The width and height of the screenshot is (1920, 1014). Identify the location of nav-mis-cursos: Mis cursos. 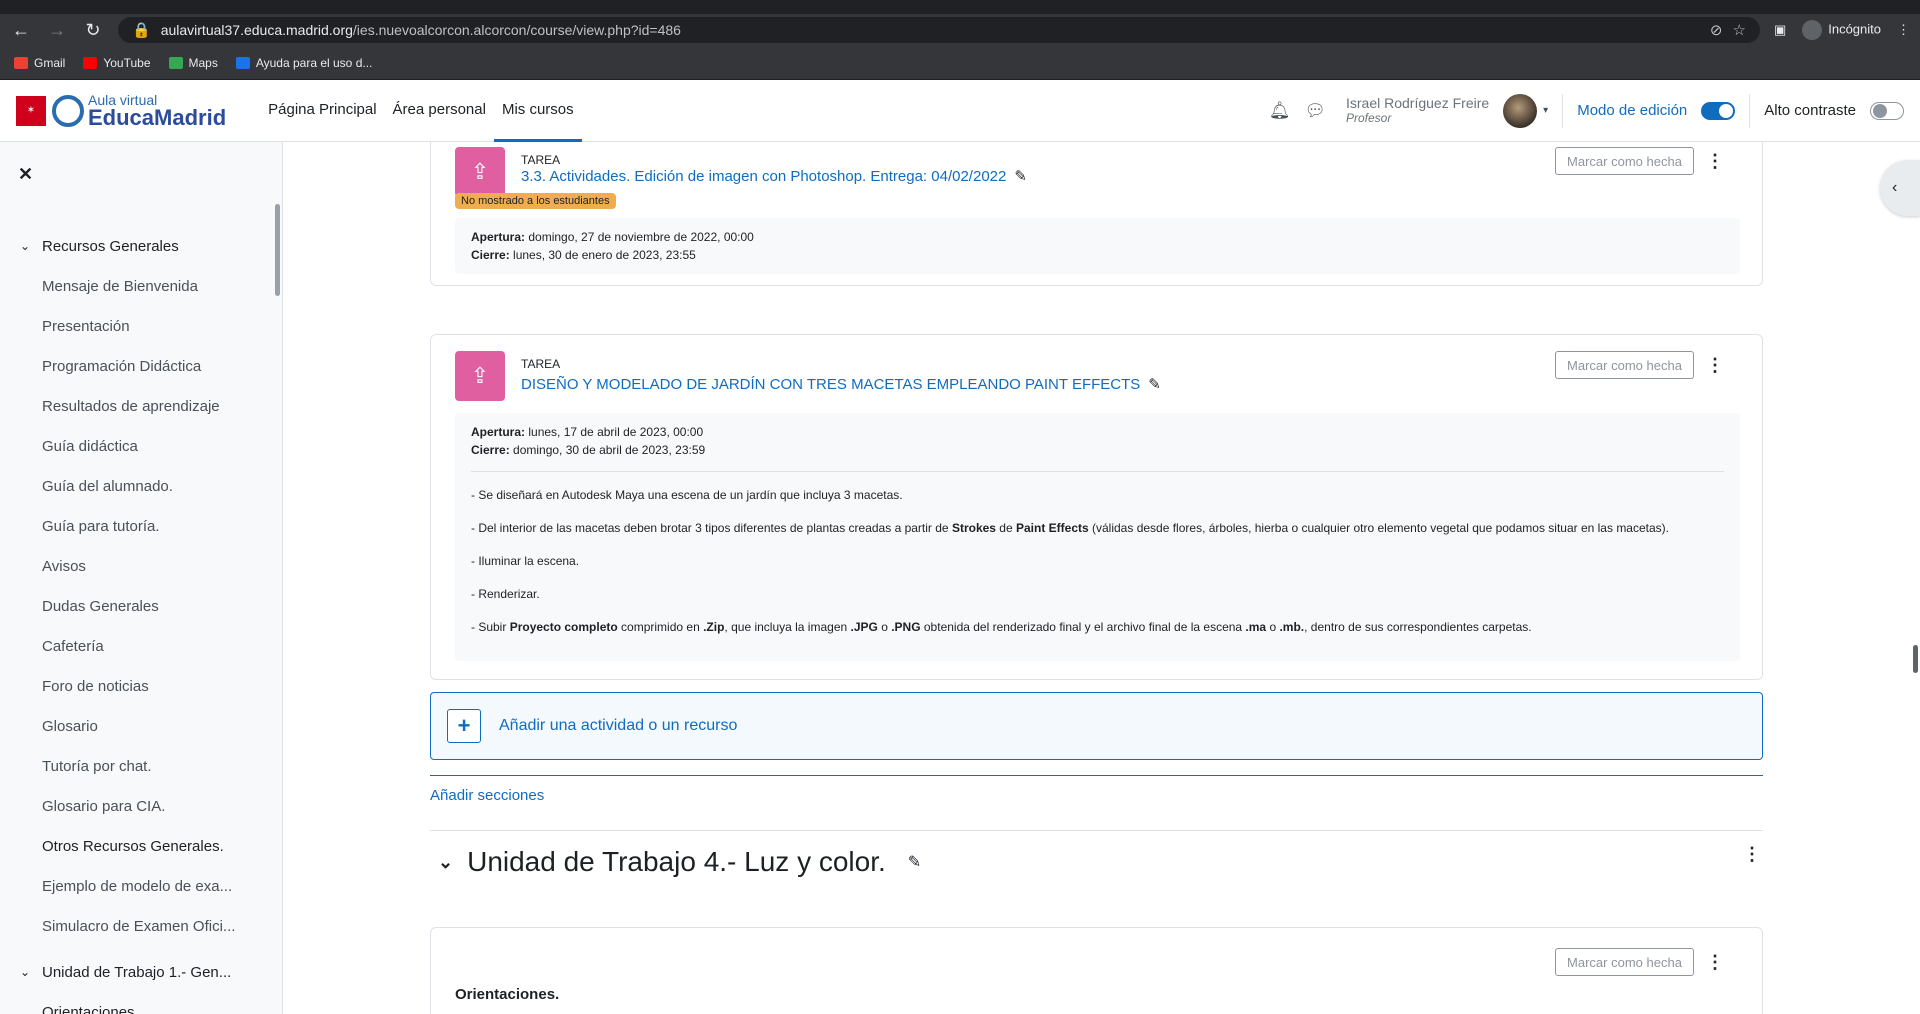
(537, 111).